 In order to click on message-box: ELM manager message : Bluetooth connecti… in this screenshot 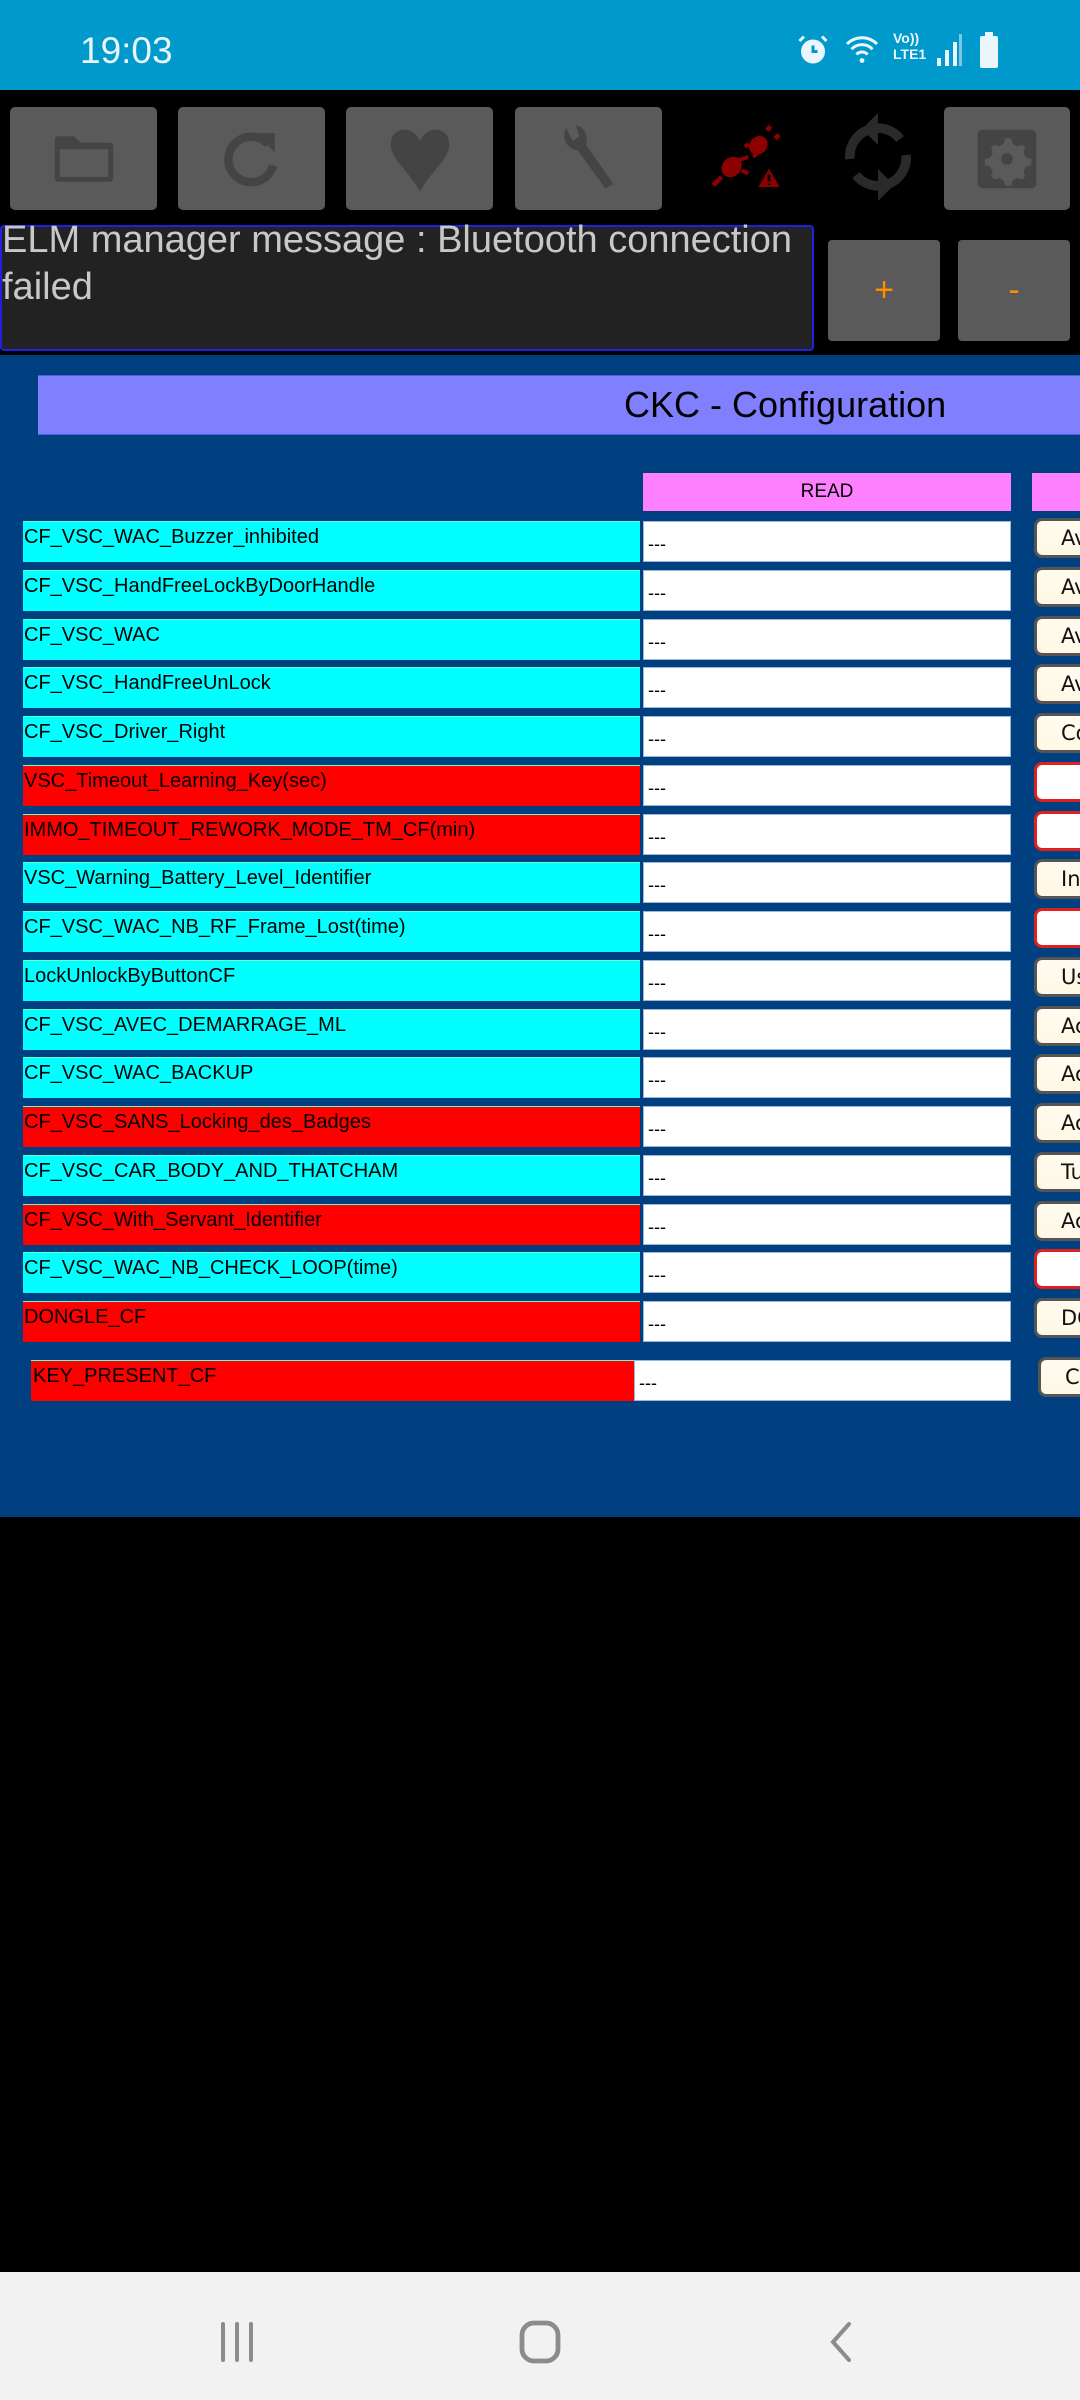, I will do `click(407, 285)`.